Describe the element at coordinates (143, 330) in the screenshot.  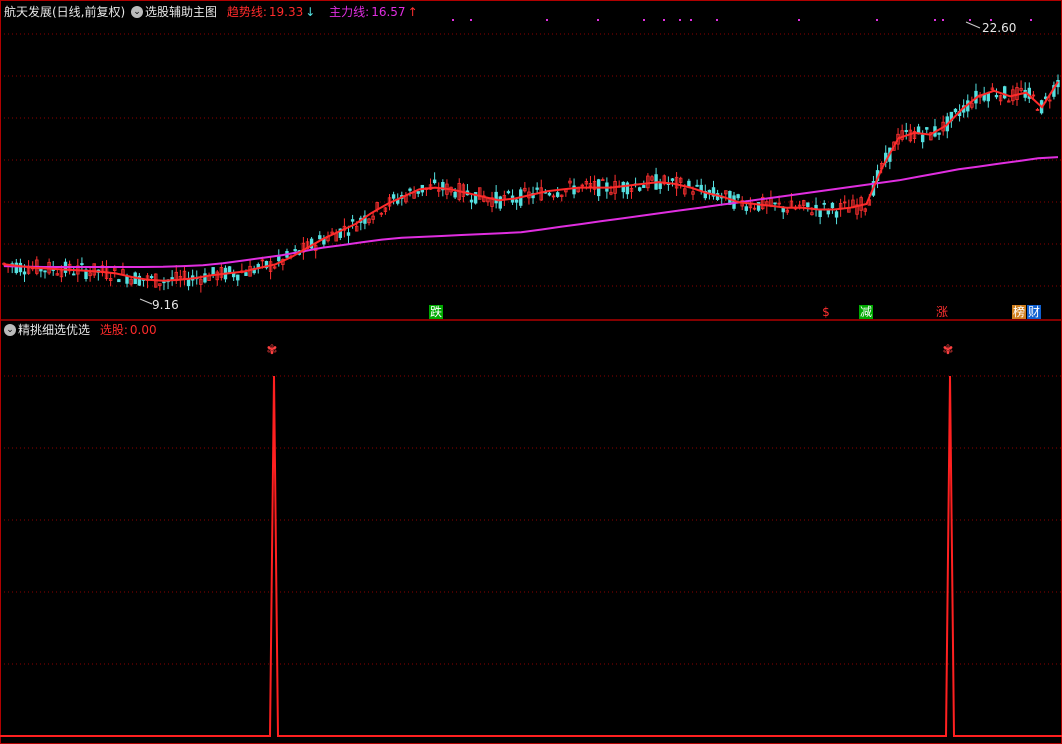
I see `select-value: 0.00` at that location.